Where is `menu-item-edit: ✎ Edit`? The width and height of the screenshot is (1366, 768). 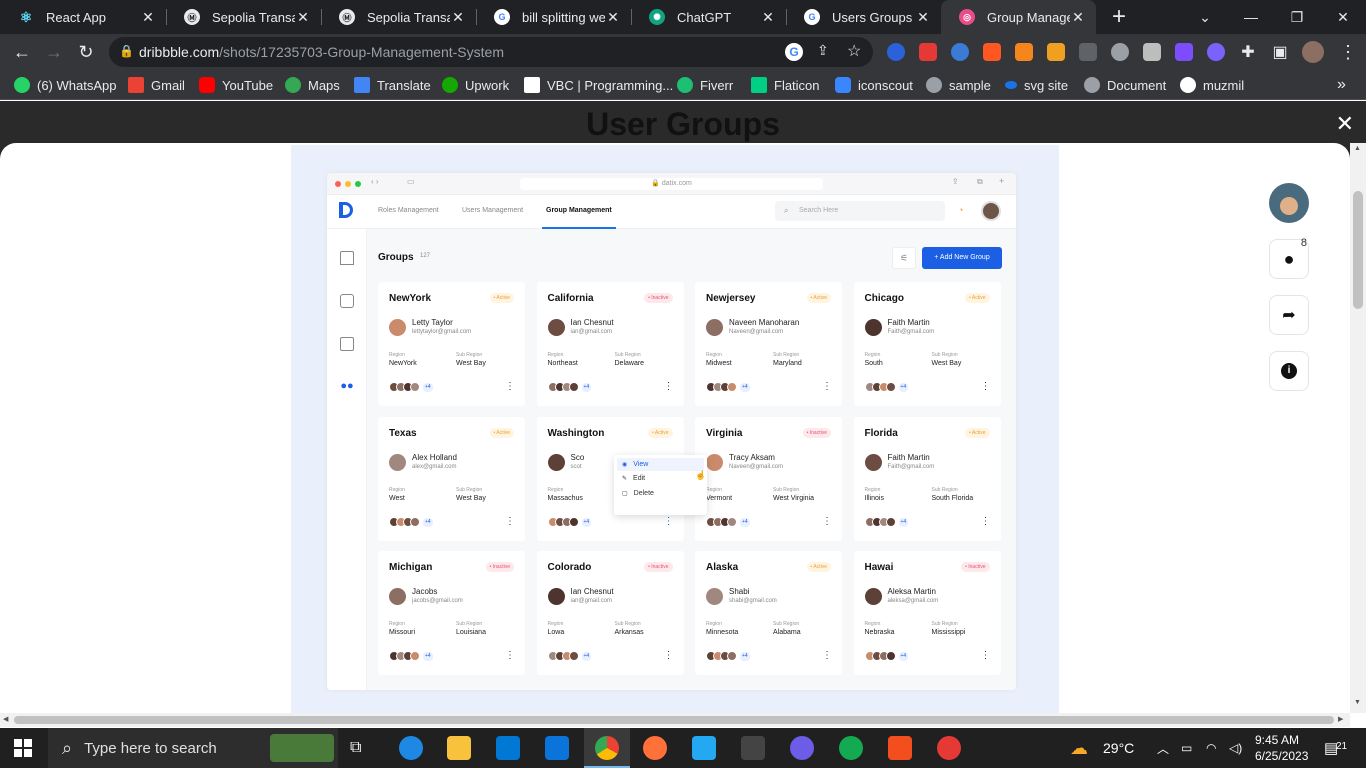 menu-item-edit: ✎ Edit is located at coordinates (633, 478).